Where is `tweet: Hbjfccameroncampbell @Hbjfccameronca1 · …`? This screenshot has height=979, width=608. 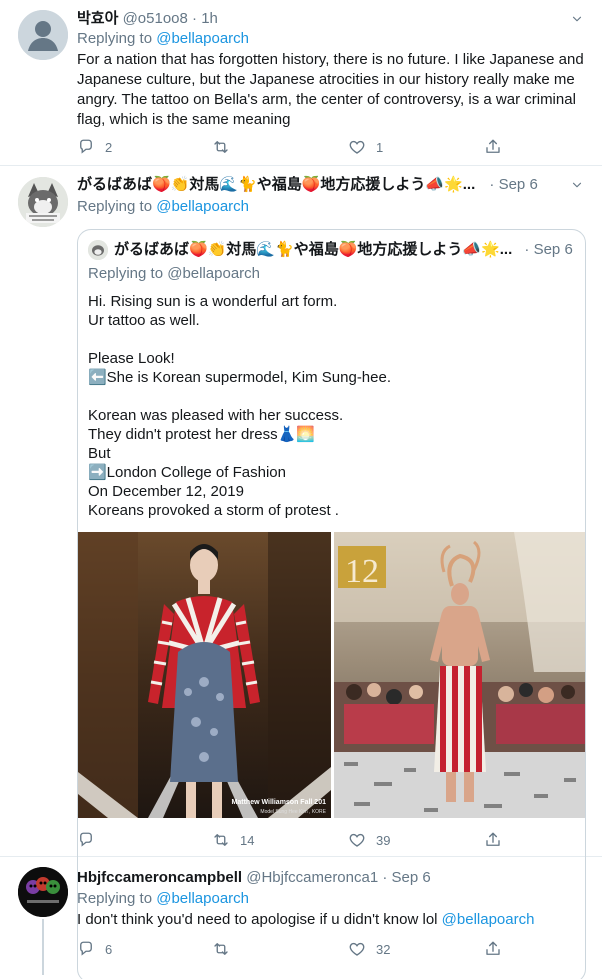 tweet: Hbjfccameroncampbell @Hbjfccameronca1 · … is located at coordinates (301, 918).